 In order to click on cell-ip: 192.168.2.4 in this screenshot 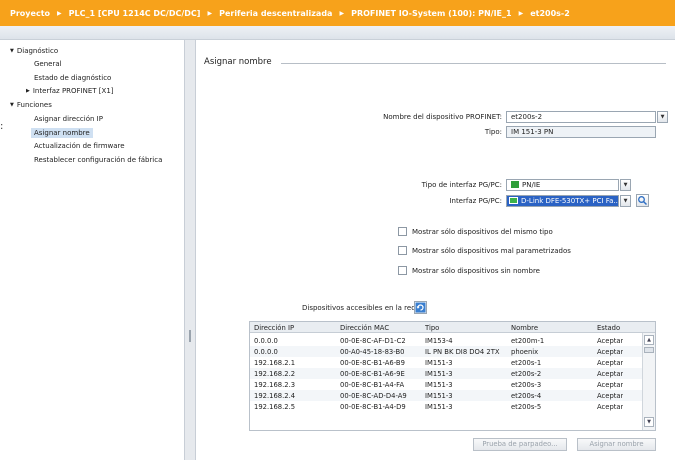, I will do `click(275, 396)`.